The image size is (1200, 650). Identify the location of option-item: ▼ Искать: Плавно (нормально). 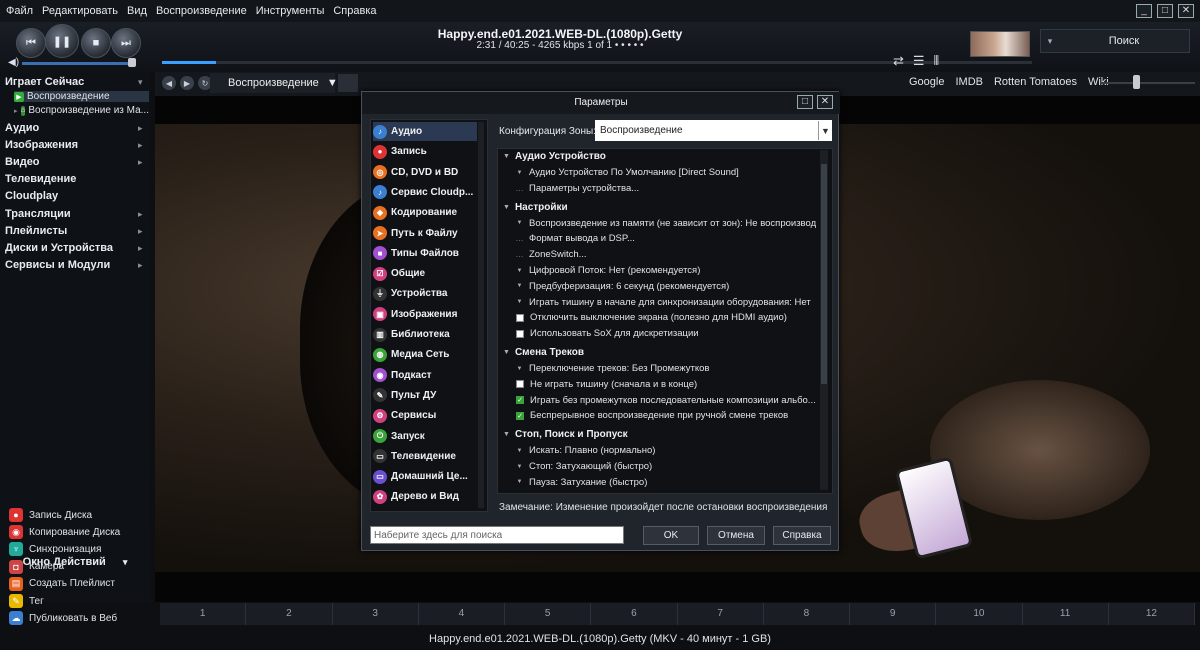
(666, 450).